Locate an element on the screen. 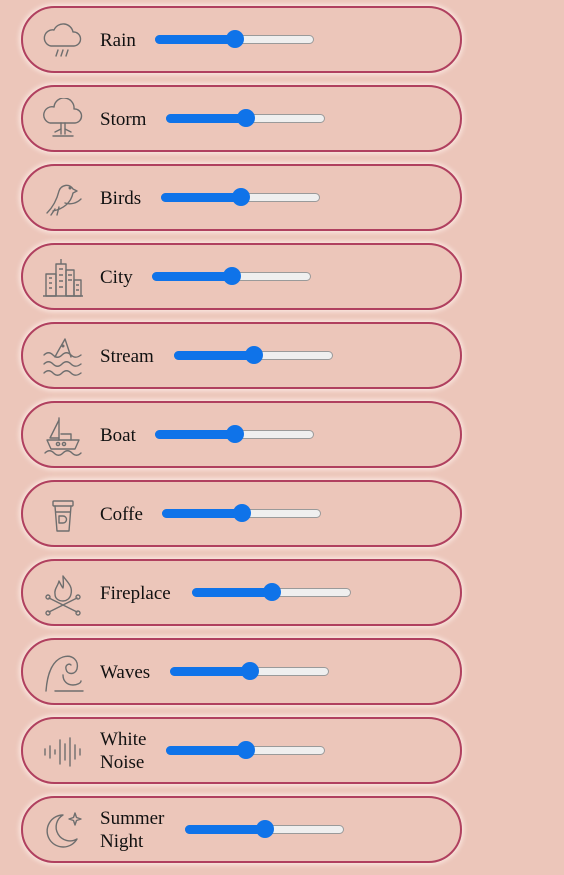 The width and height of the screenshot is (564, 875). moon-star-icon is located at coordinates (63, 831).